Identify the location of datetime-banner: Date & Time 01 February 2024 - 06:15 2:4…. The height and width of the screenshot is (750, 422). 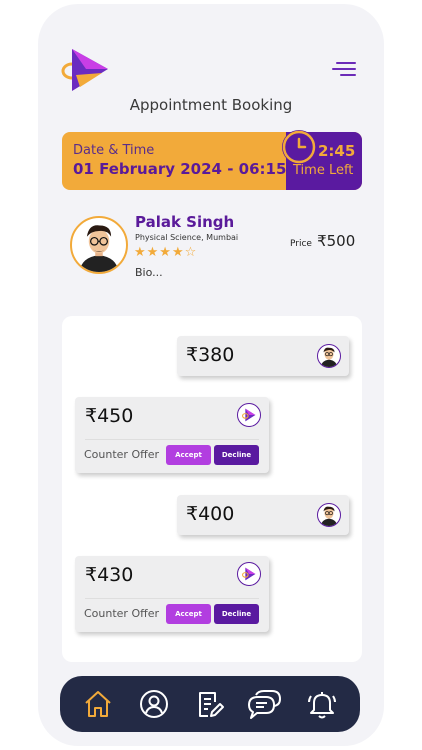
(212, 160).